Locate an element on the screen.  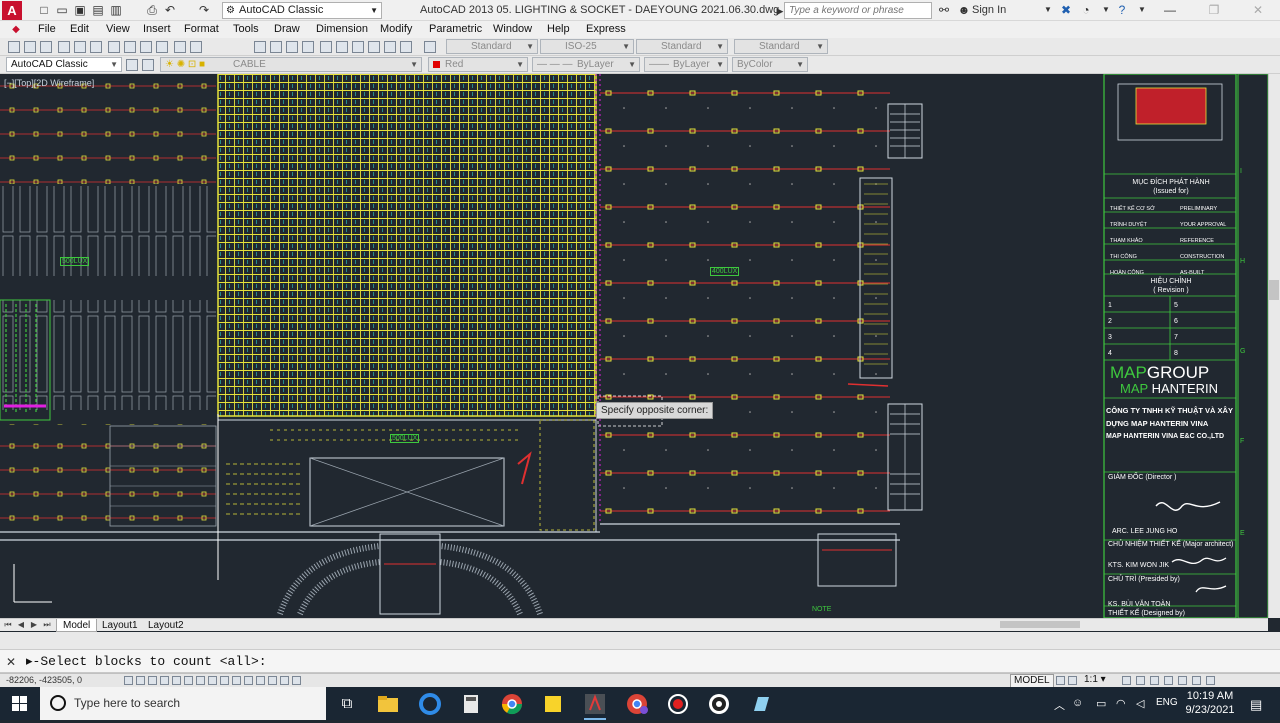
coordinates-readout: -82206, -423505, 0 is located at coordinates (44, 680).